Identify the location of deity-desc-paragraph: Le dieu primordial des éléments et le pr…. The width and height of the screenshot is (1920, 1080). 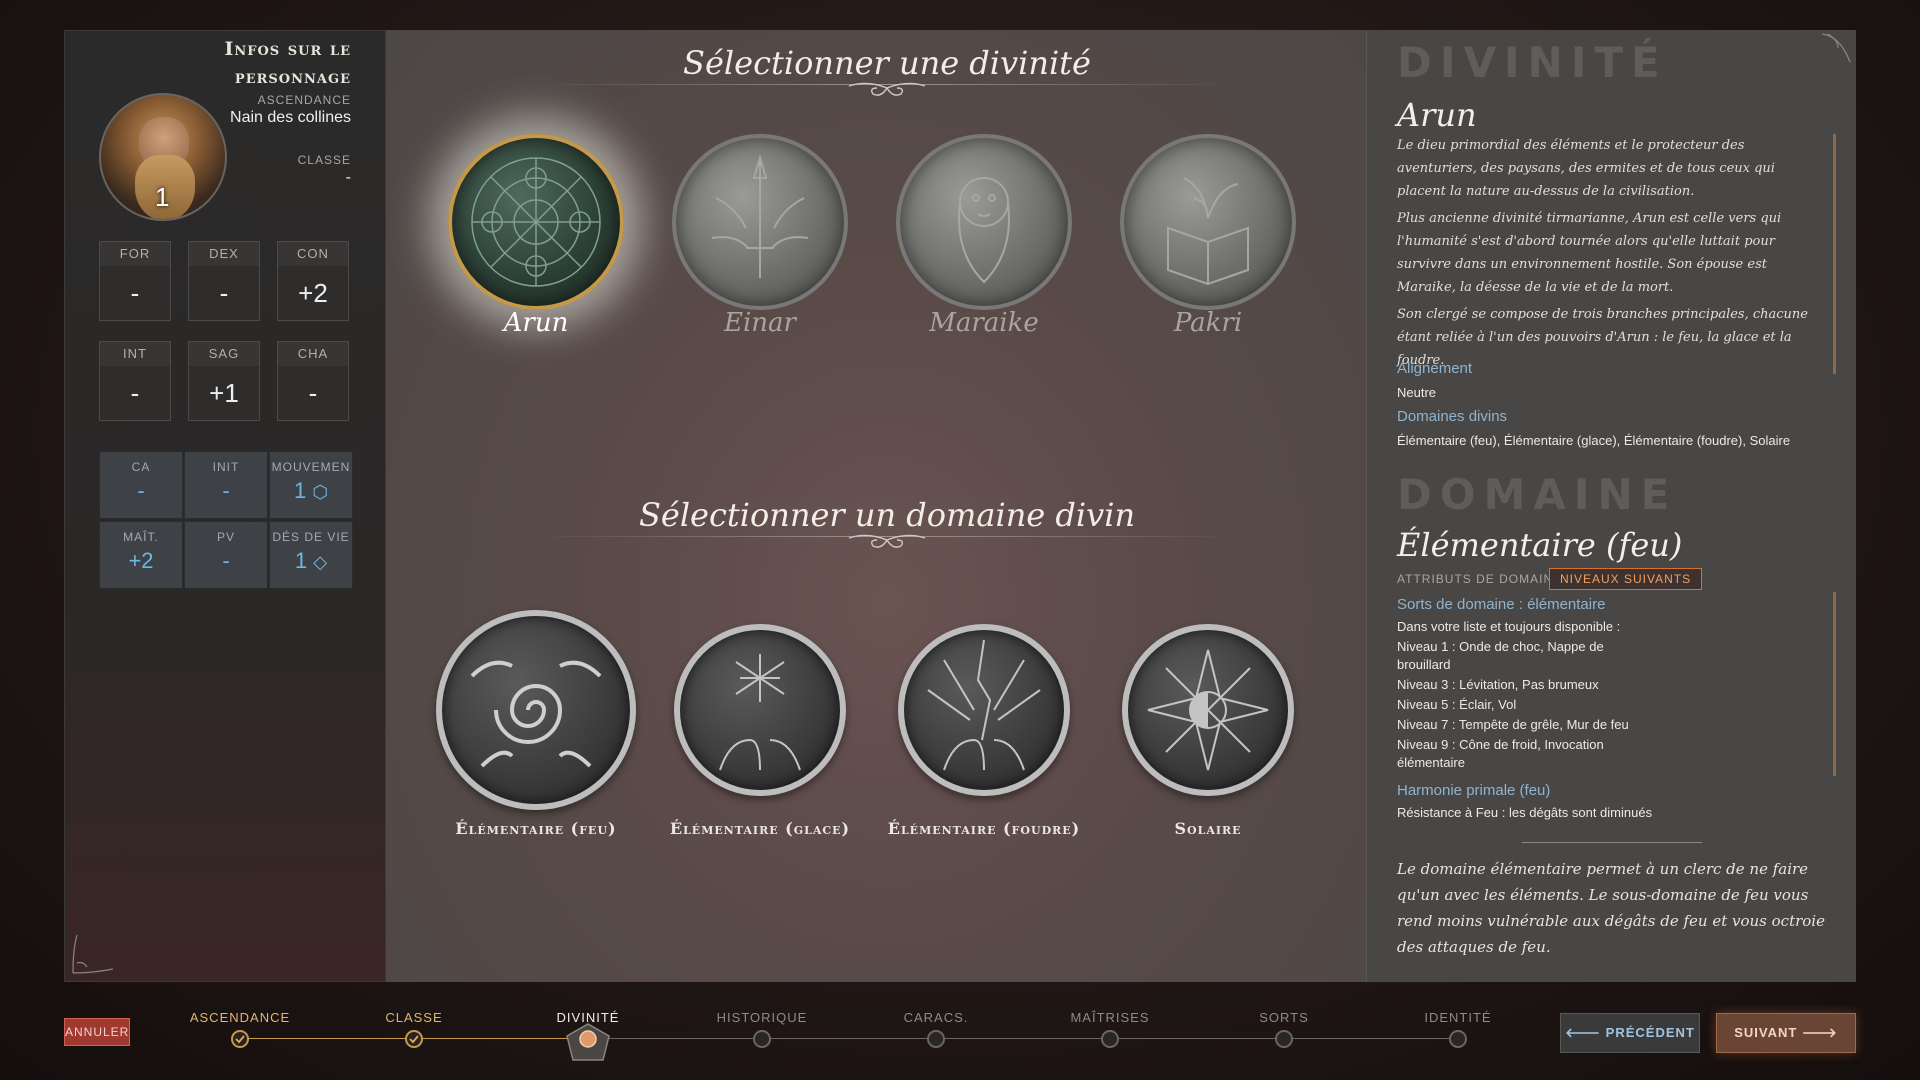
(1586, 168).